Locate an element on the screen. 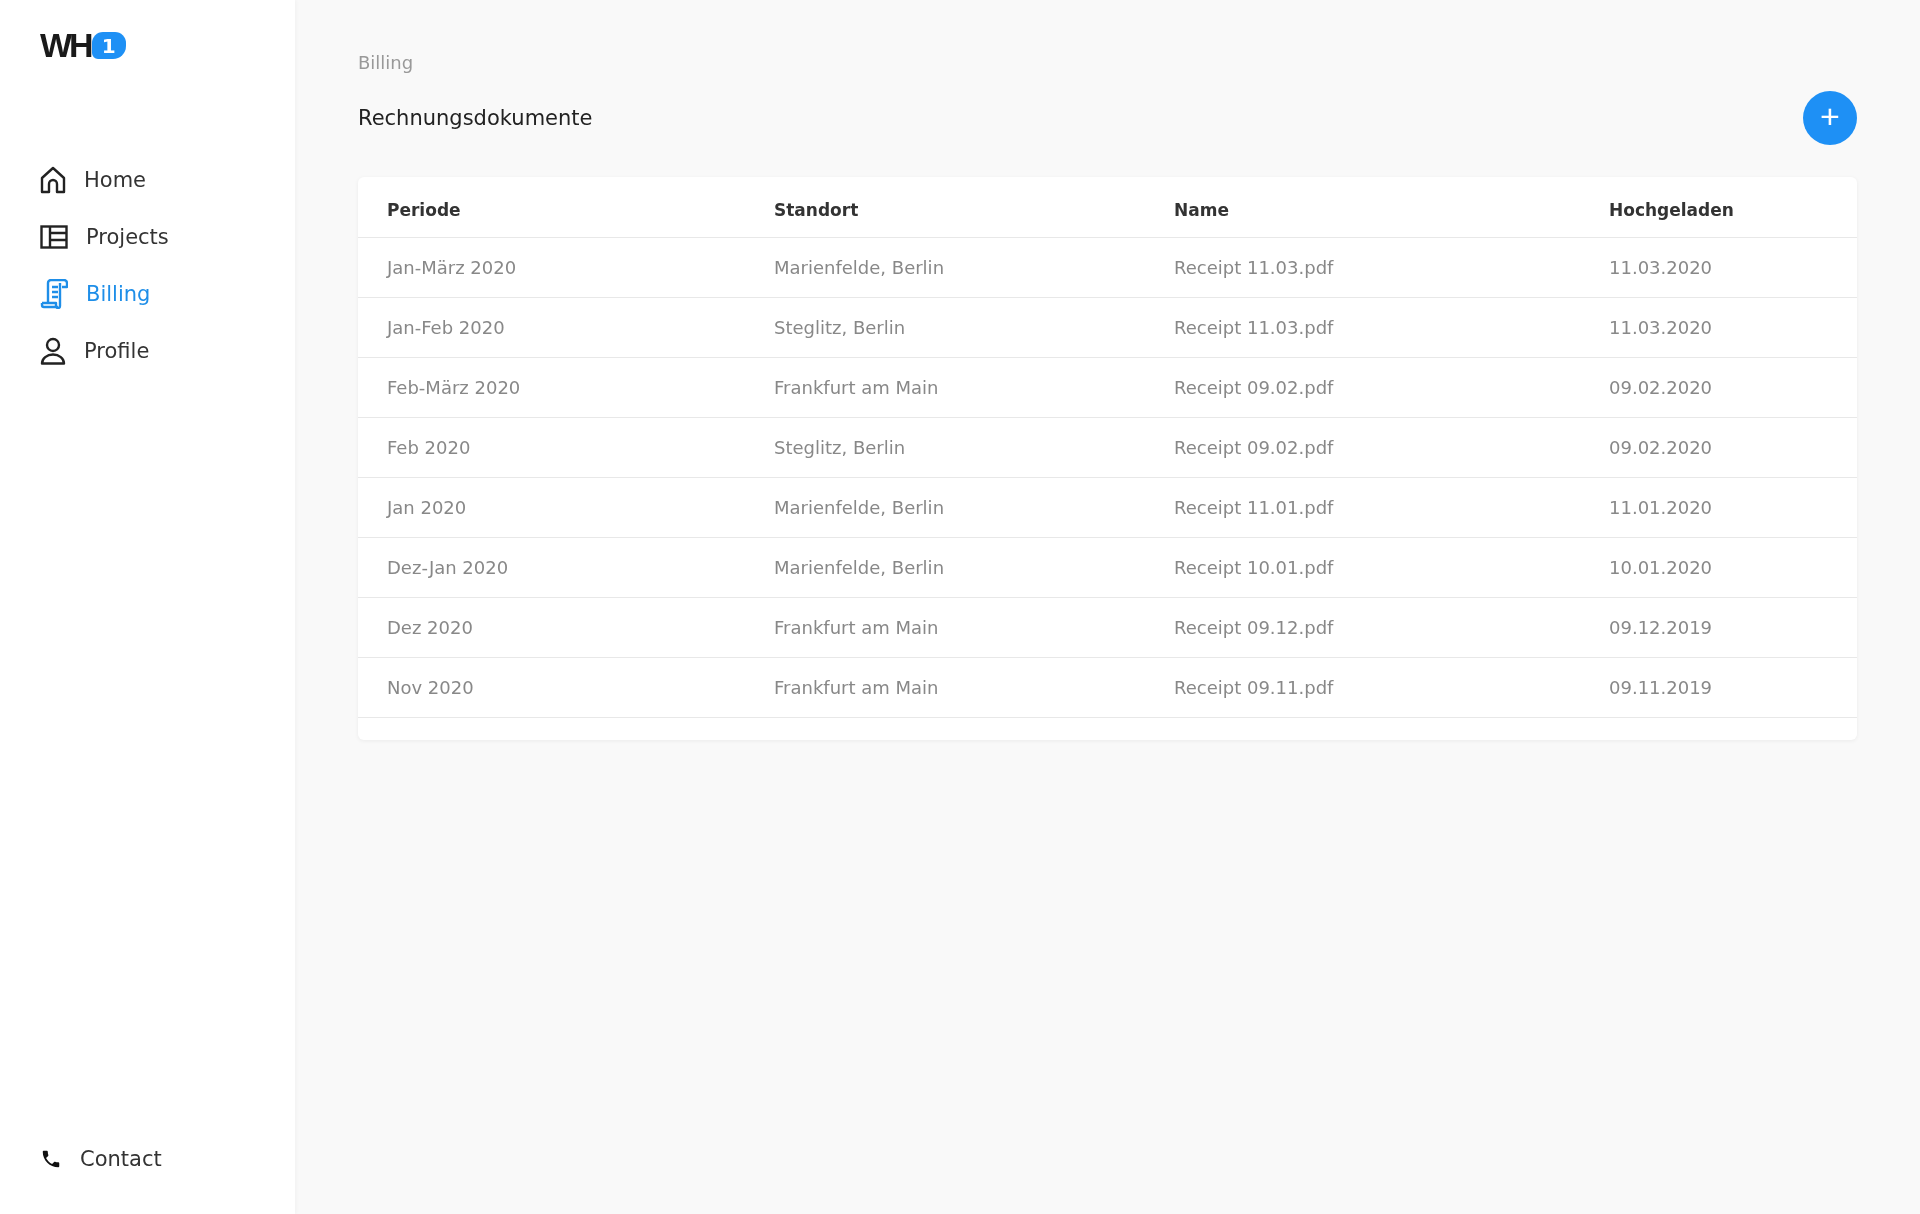  table-cell-text: 09.12.2019 is located at coordinates (1661, 627).